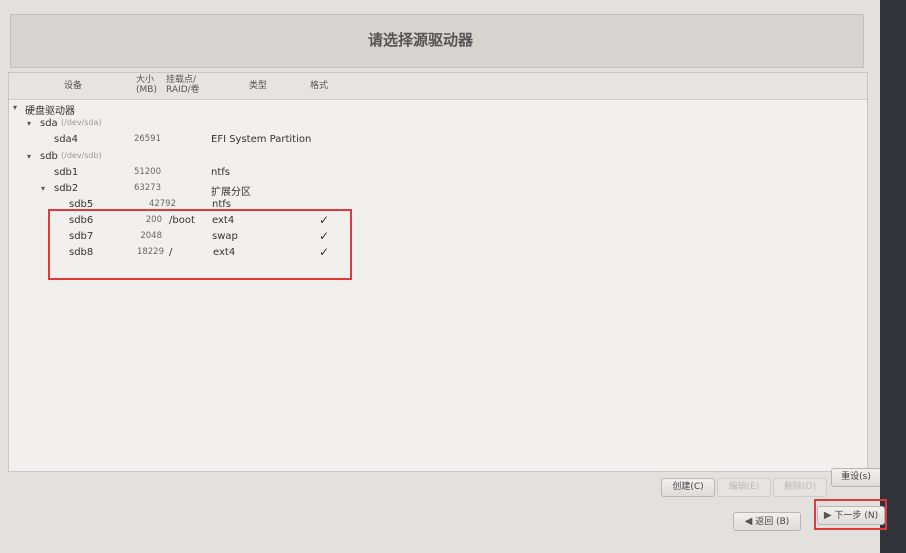  I want to click on column-mount: 挂载点/RAID/卷, so click(183, 85).